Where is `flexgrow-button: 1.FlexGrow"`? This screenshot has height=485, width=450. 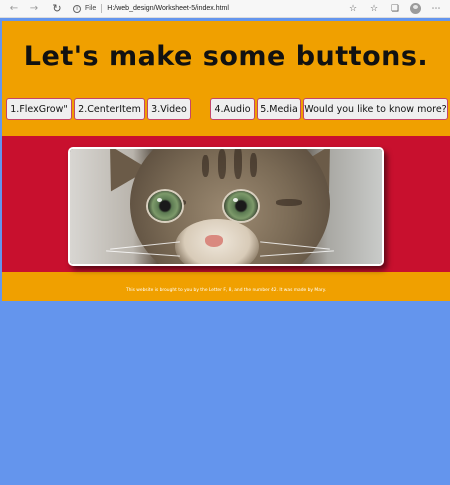
flexgrow-button: 1.FlexGrow" is located at coordinates (39, 109).